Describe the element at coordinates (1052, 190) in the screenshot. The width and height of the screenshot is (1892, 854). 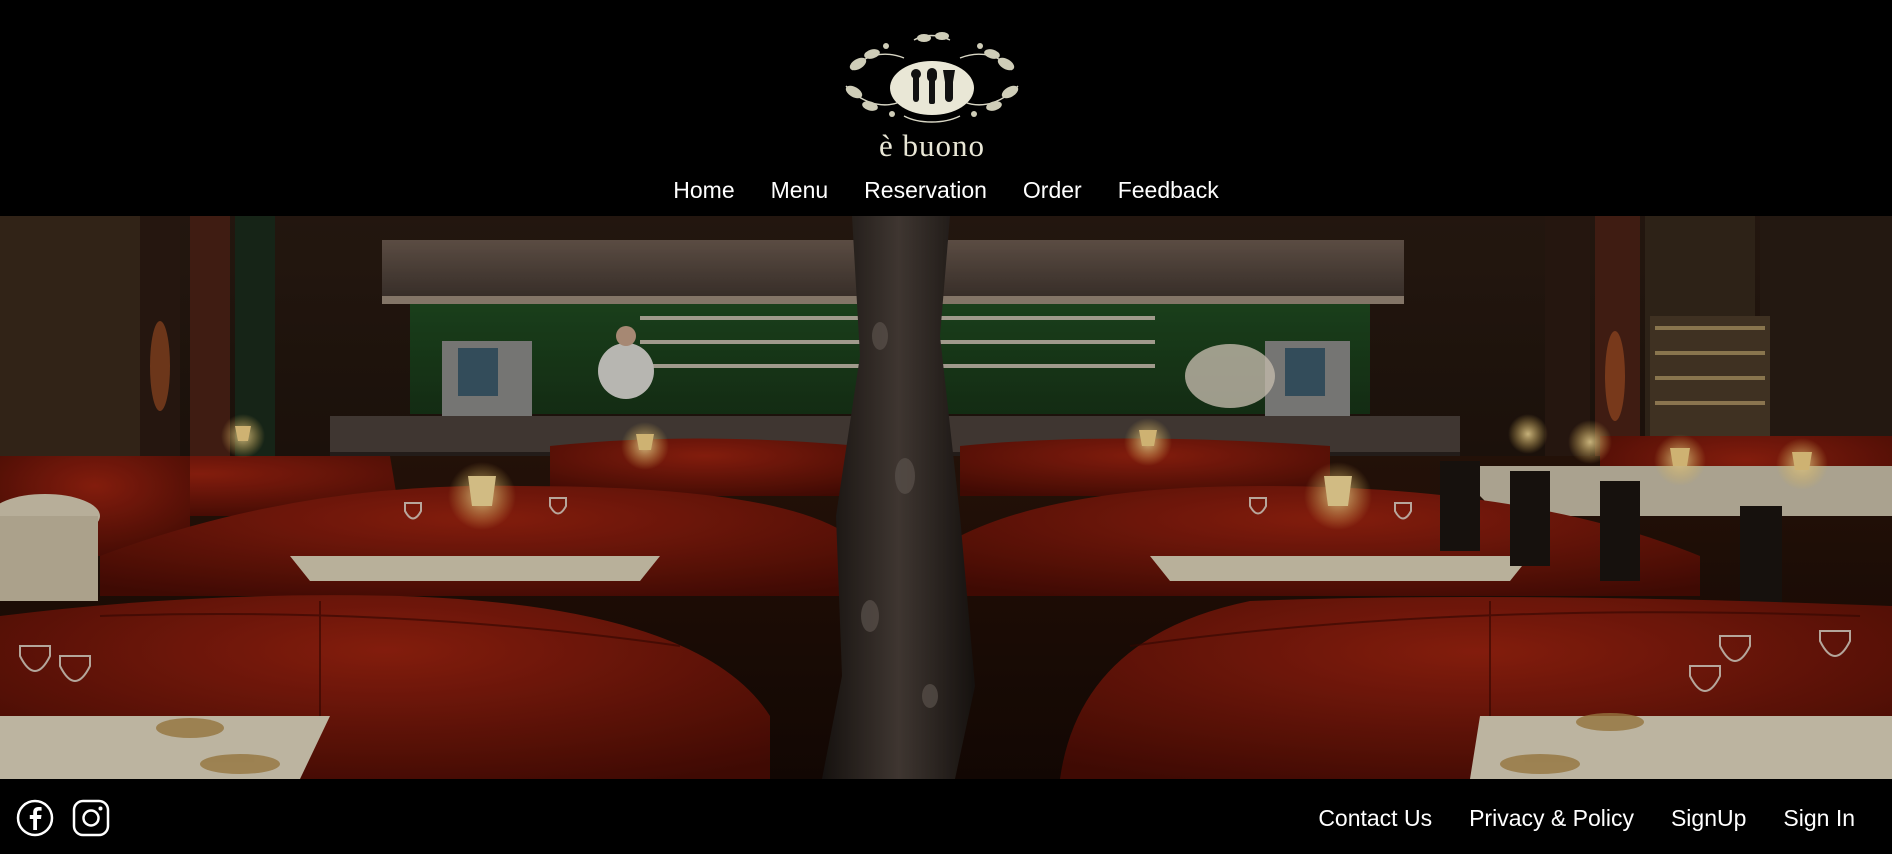
I see `nav-order: Order` at that location.